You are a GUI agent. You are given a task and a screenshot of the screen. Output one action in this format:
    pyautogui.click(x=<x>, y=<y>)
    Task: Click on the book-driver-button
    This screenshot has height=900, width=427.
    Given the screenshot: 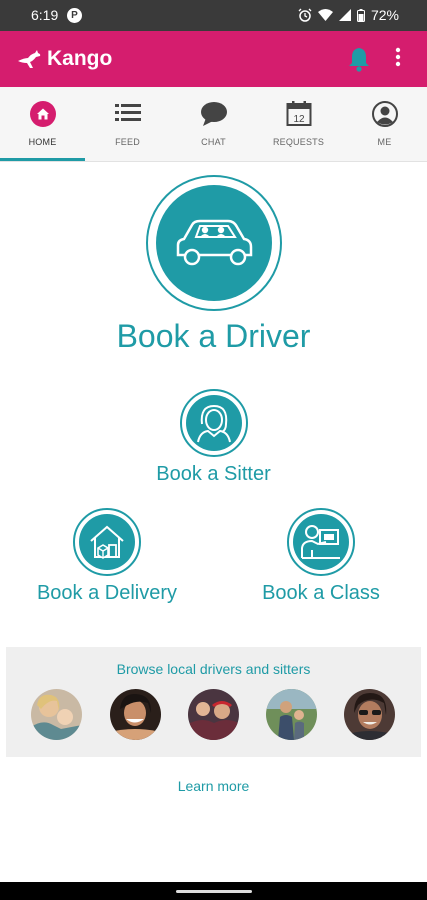 What is the action you would take?
    pyautogui.click(x=214, y=243)
    